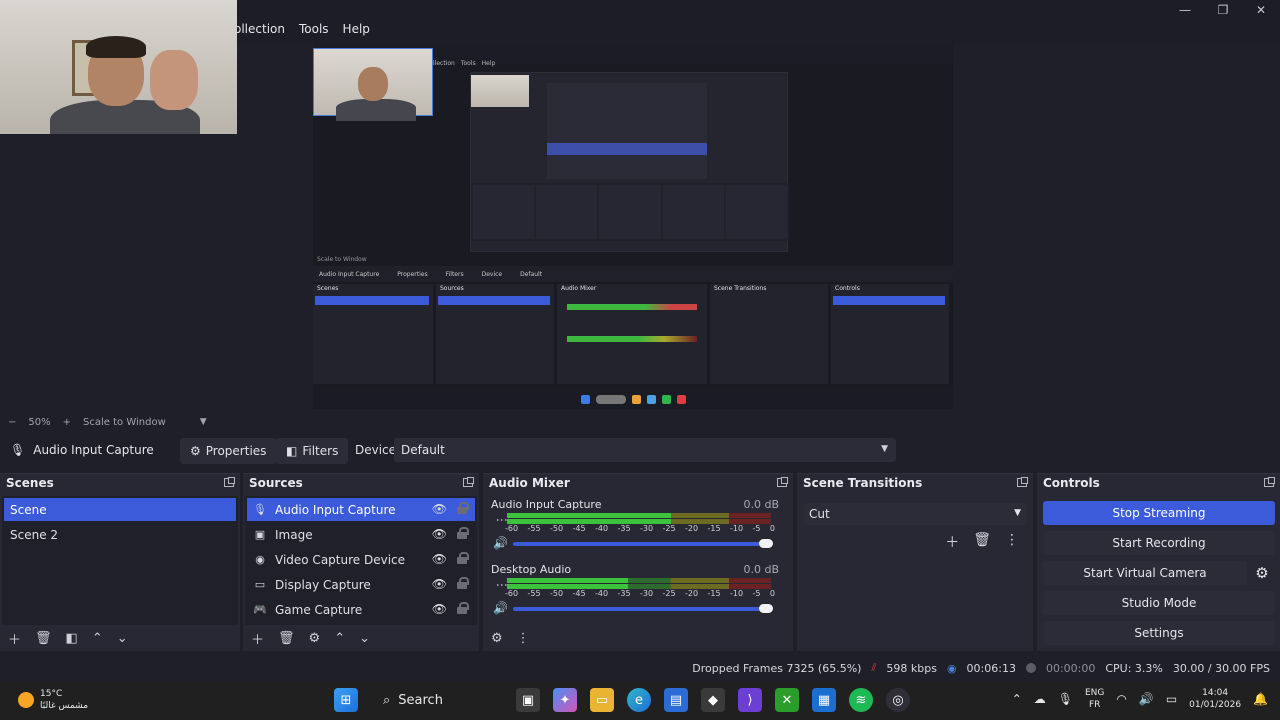 This screenshot has height=720, width=1280. I want to click on image-icon: ▣, so click(260, 534).